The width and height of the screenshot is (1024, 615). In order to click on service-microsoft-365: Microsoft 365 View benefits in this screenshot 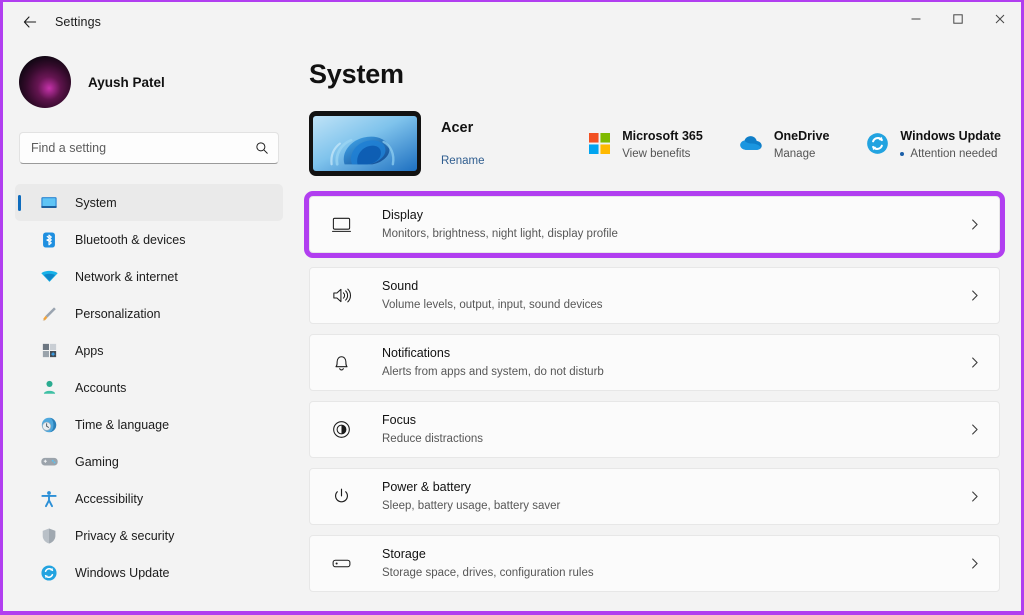, I will do `click(645, 143)`.